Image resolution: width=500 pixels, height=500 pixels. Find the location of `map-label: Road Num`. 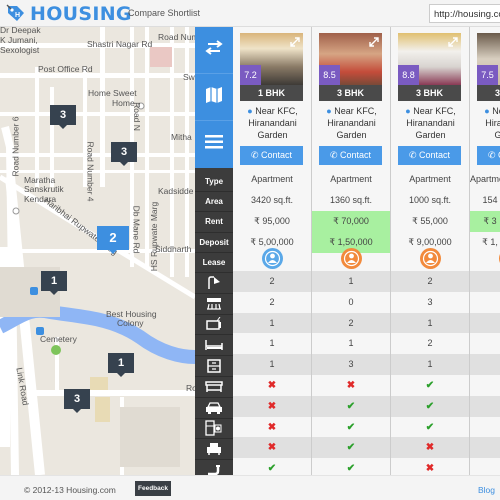

map-label: Road Num is located at coordinates (176, 37).